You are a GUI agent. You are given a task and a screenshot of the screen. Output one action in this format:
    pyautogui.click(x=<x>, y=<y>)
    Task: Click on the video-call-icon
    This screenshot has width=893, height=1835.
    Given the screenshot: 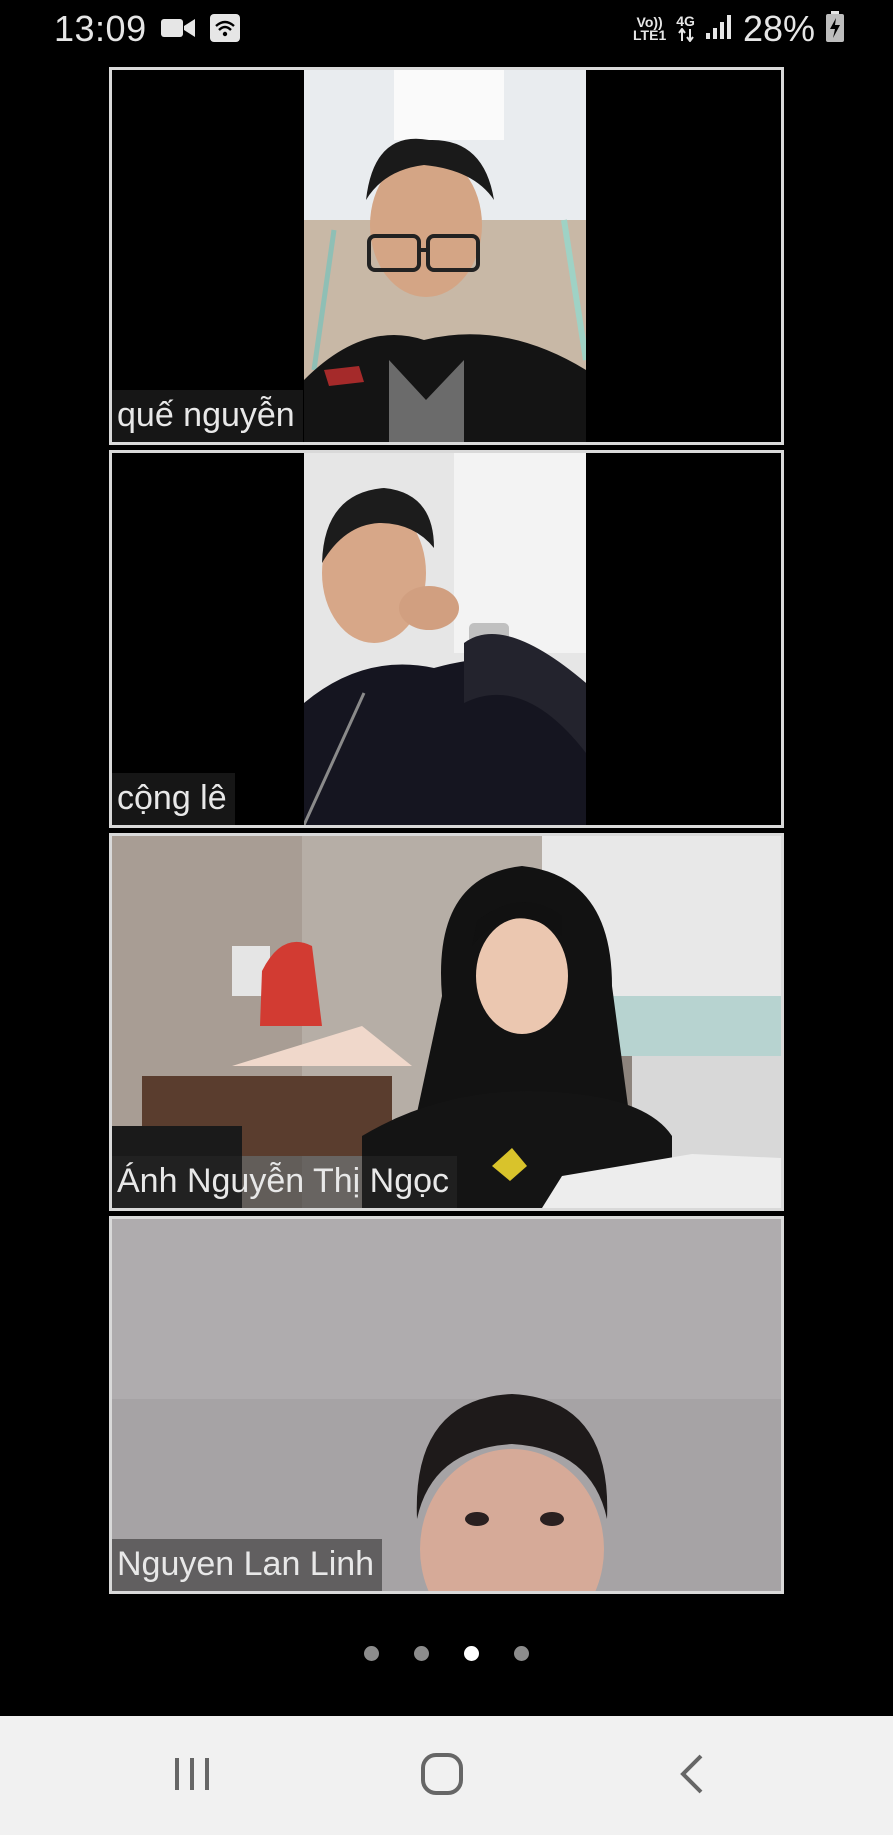 What is the action you would take?
    pyautogui.click(x=178, y=30)
    